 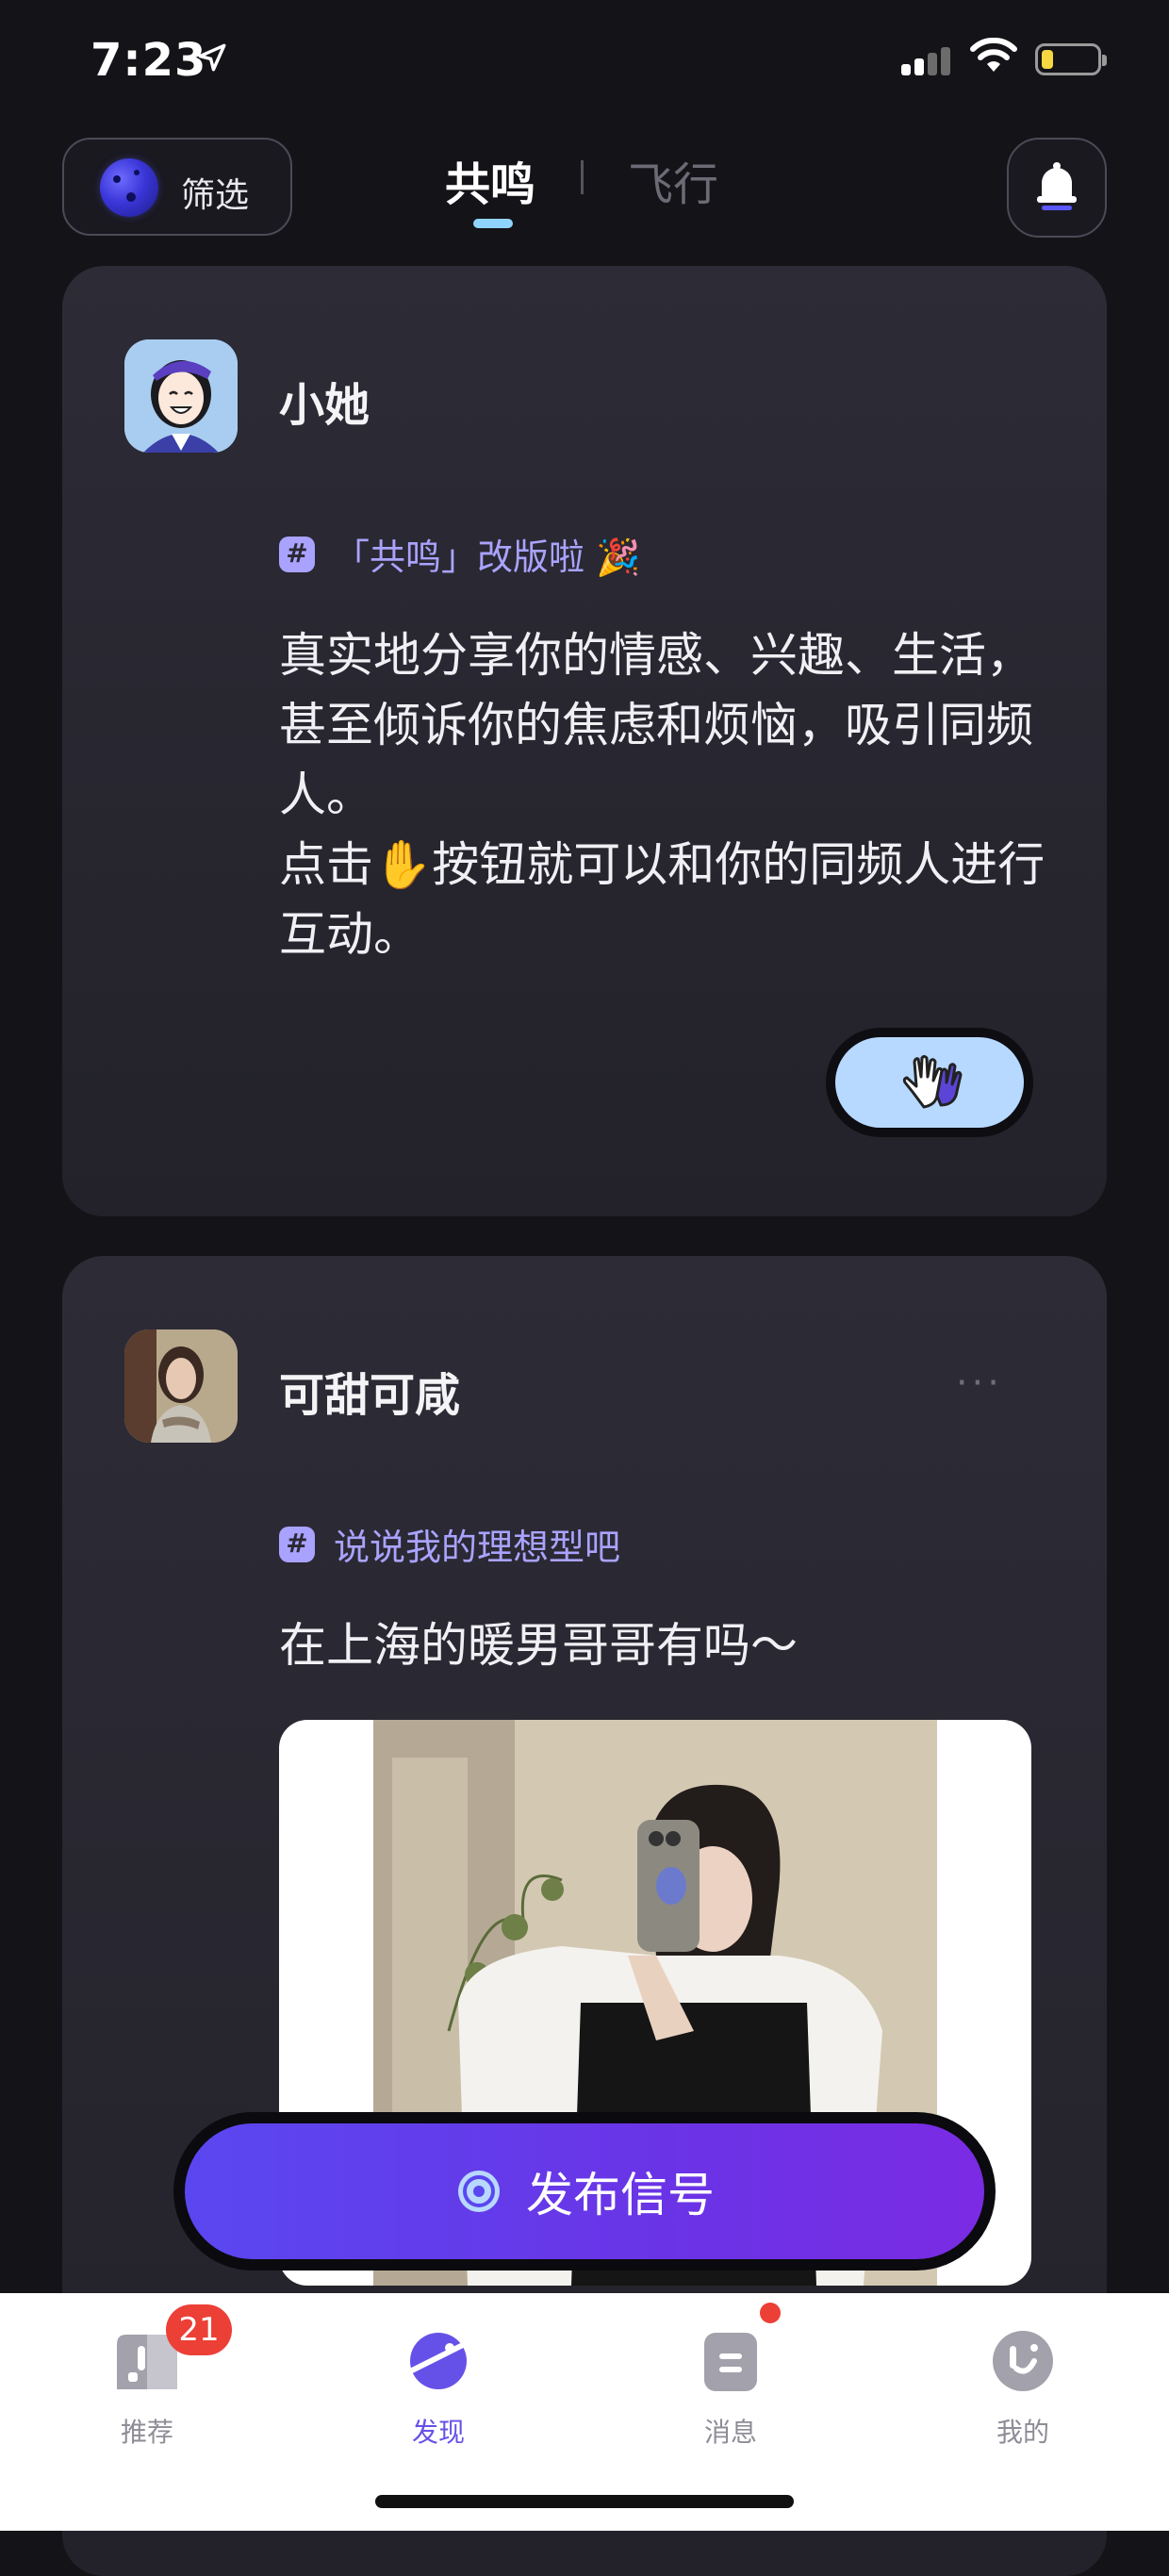 I want to click on nav-label: 我的, so click(x=1022, y=2432).